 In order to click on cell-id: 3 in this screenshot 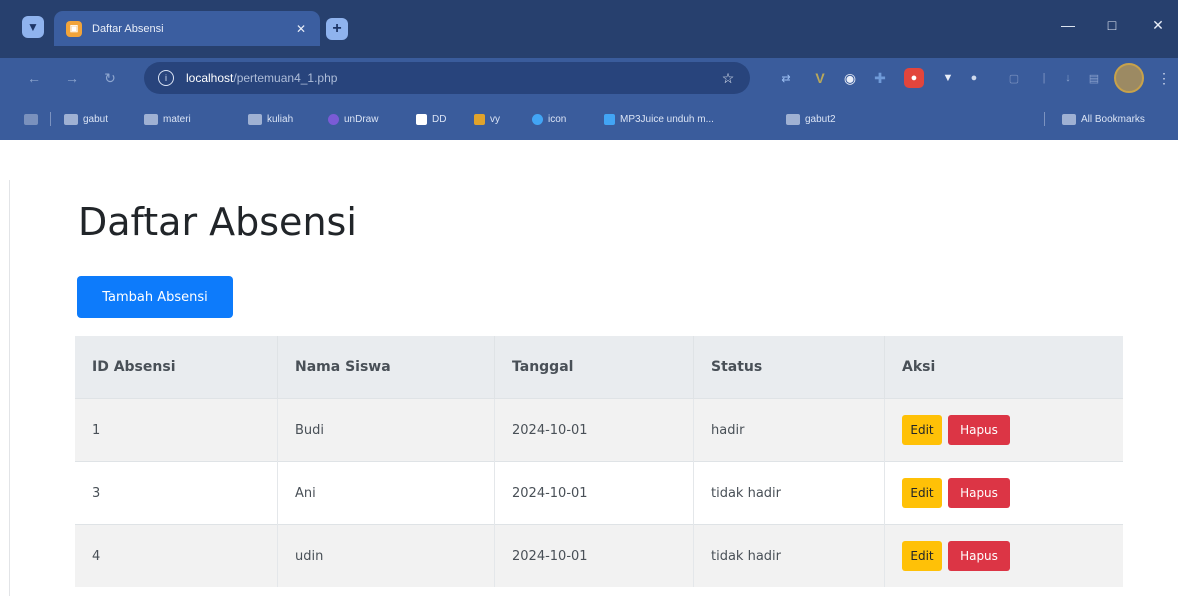, I will do `click(176, 493)`.